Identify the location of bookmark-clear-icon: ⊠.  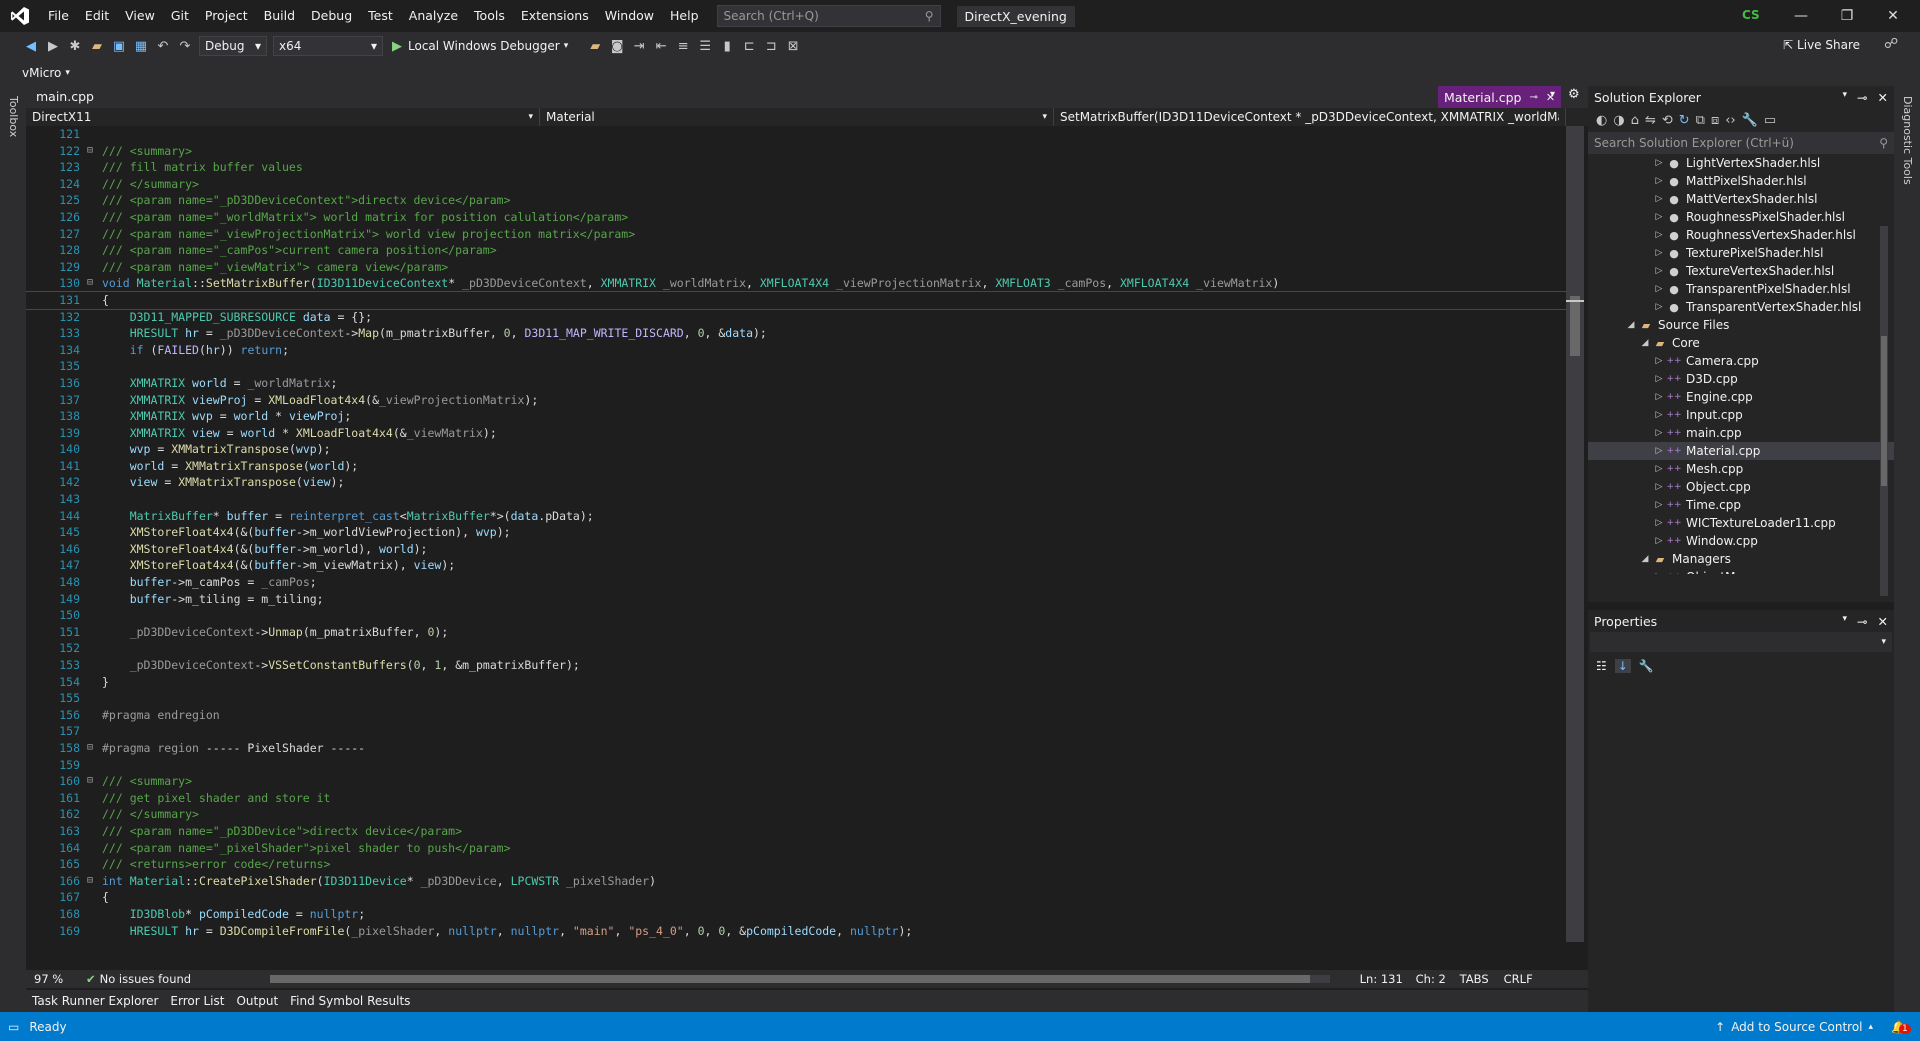
(793, 46).